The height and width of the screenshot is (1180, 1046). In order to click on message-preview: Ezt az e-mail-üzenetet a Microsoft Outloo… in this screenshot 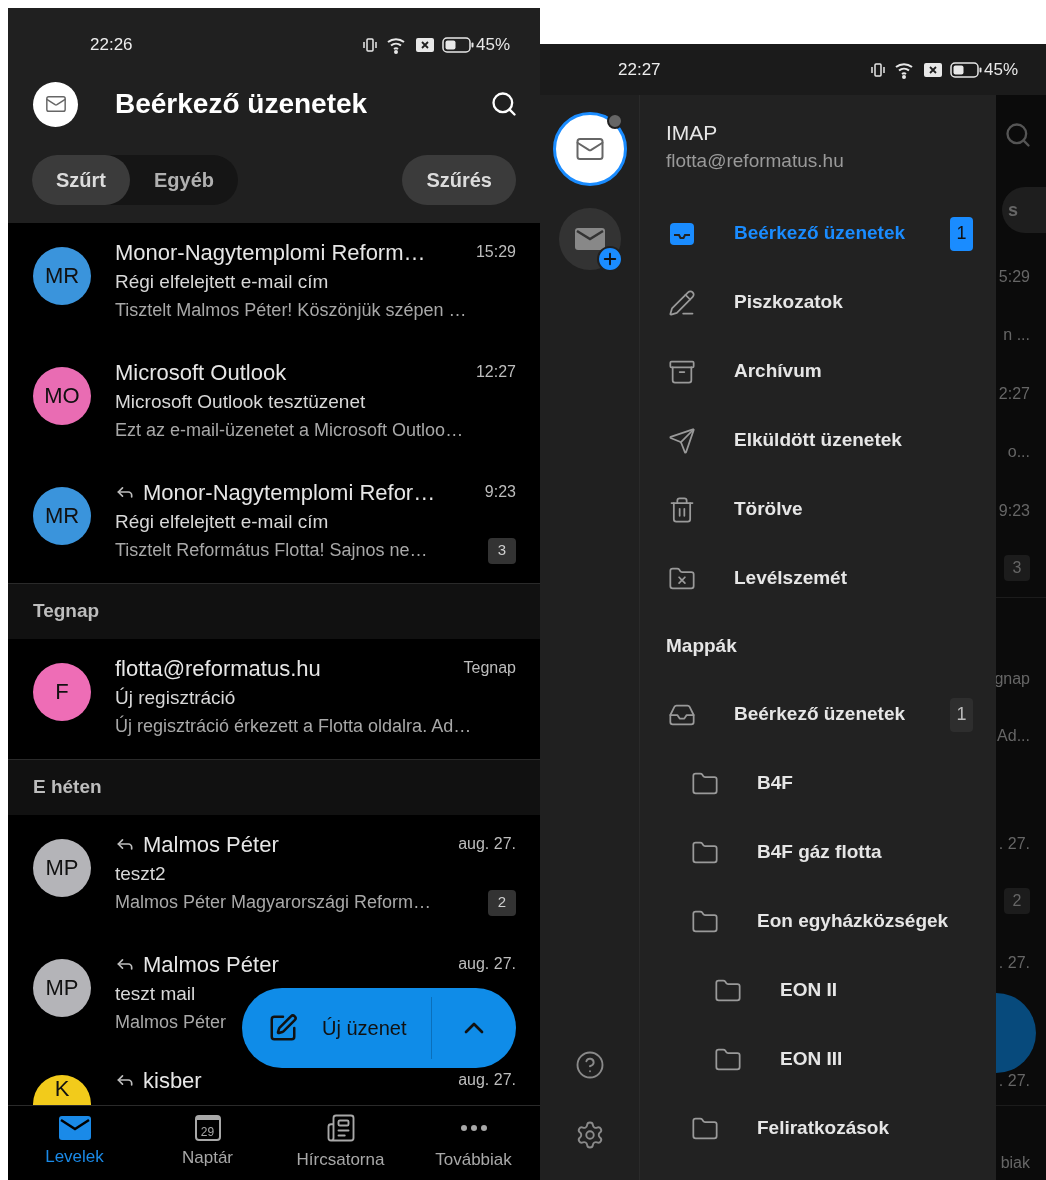, I will do `click(289, 430)`.